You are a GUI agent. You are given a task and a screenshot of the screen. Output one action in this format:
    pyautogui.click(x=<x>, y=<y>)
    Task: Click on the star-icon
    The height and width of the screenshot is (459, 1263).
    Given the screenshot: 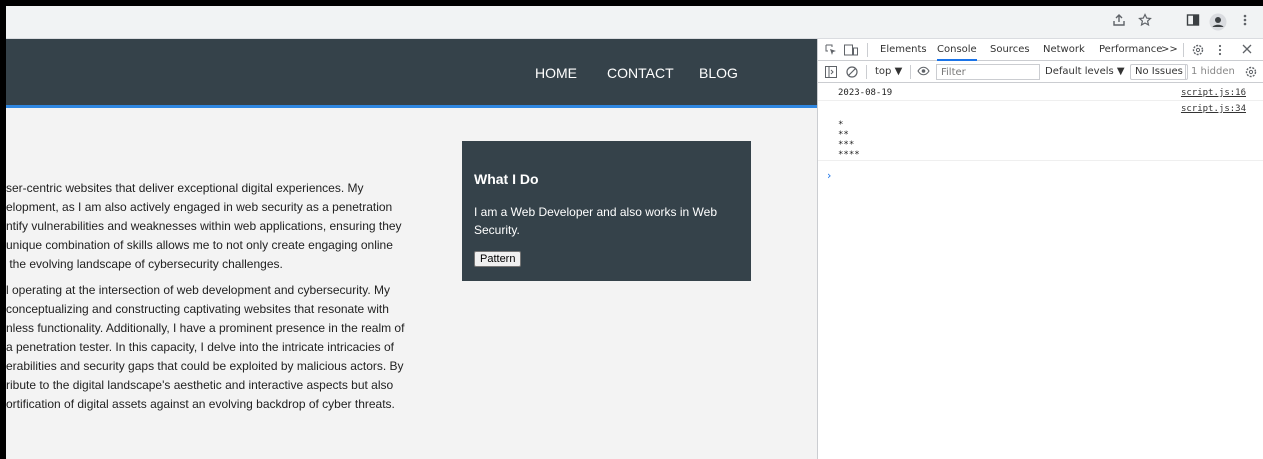 What is the action you would take?
    pyautogui.click(x=1145, y=22)
    